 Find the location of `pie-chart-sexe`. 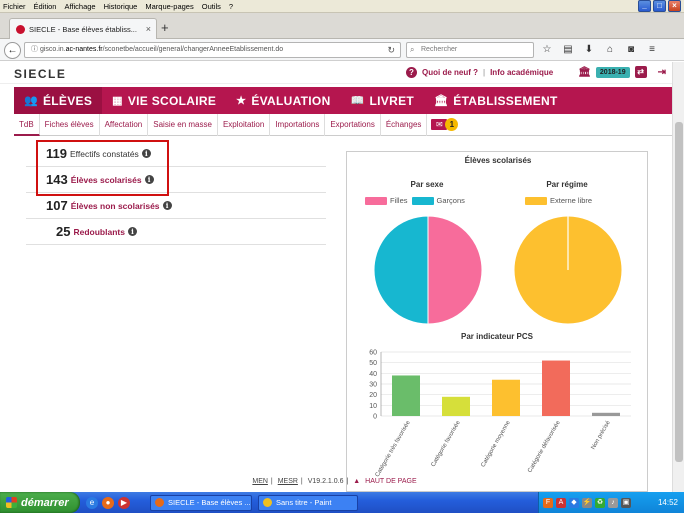

pie-chart-sexe is located at coordinates (428, 270).